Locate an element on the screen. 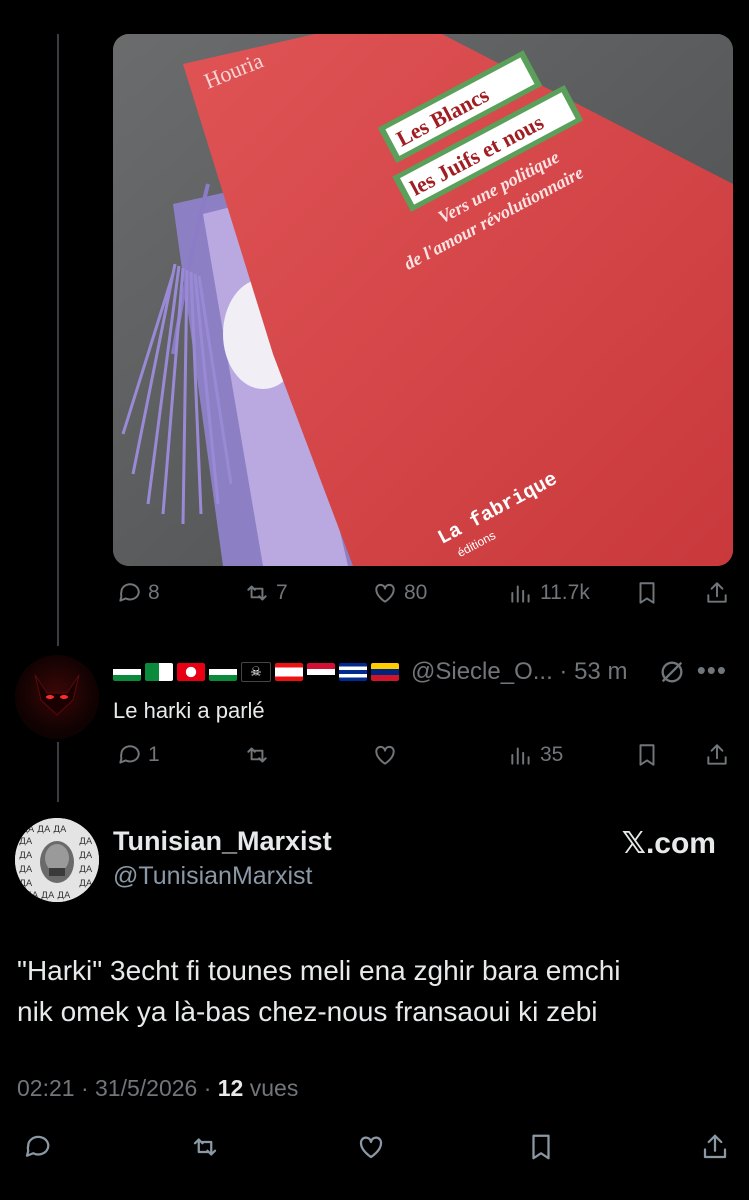  reply-count: 8 is located at coordinates (154, 592).